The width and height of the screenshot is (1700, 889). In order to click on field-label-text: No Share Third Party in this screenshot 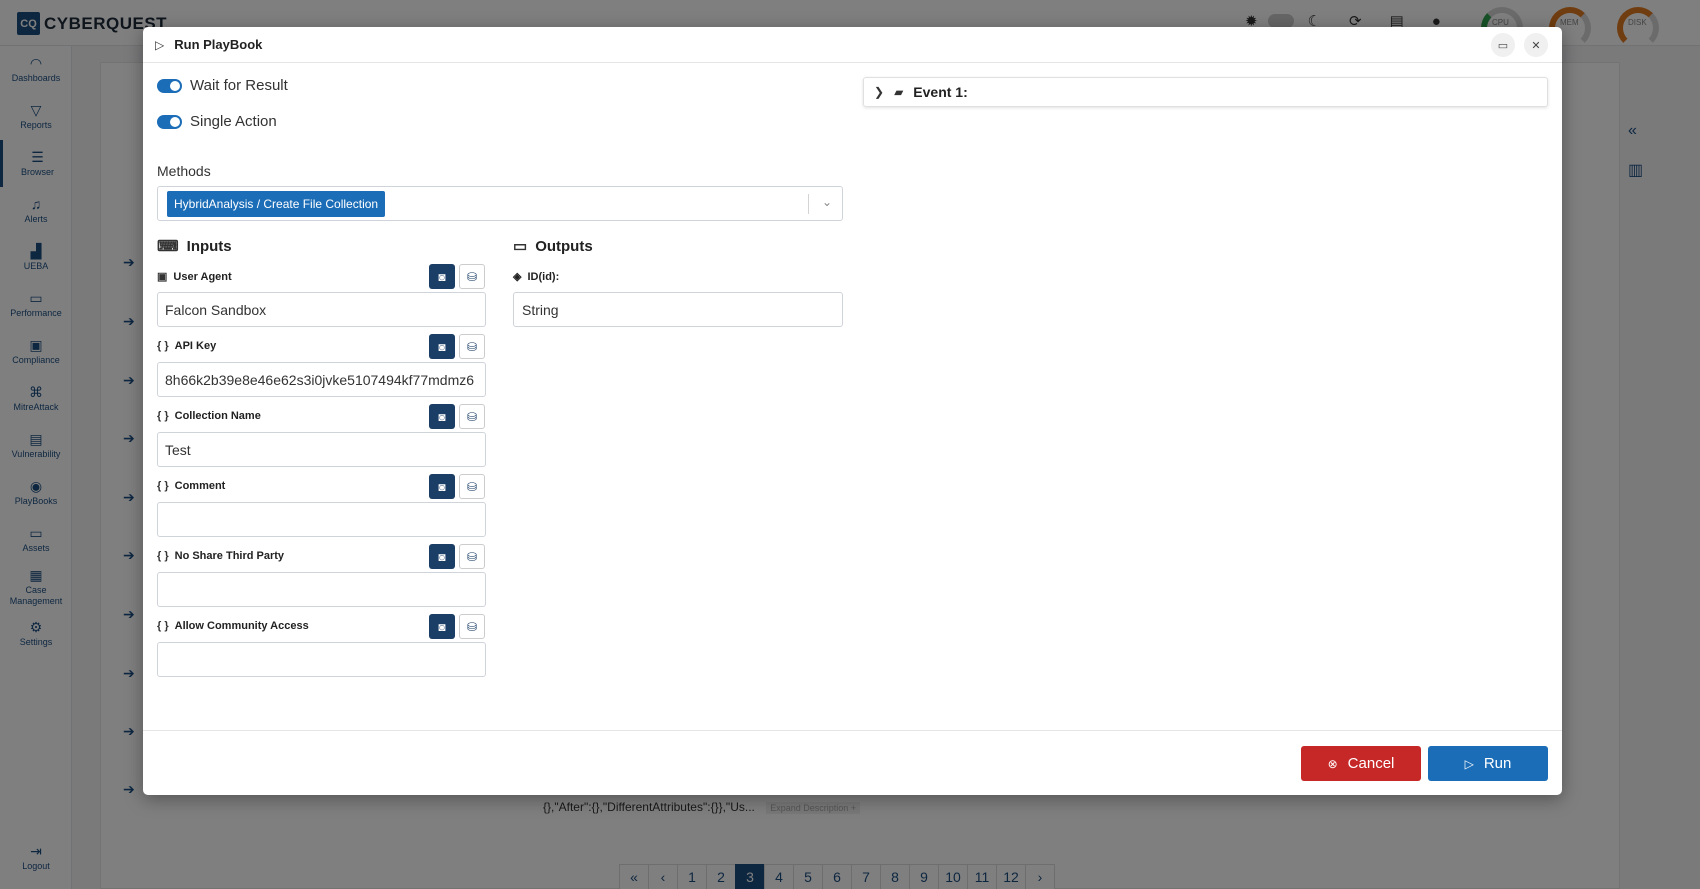, I will do `click(229, 556)`.